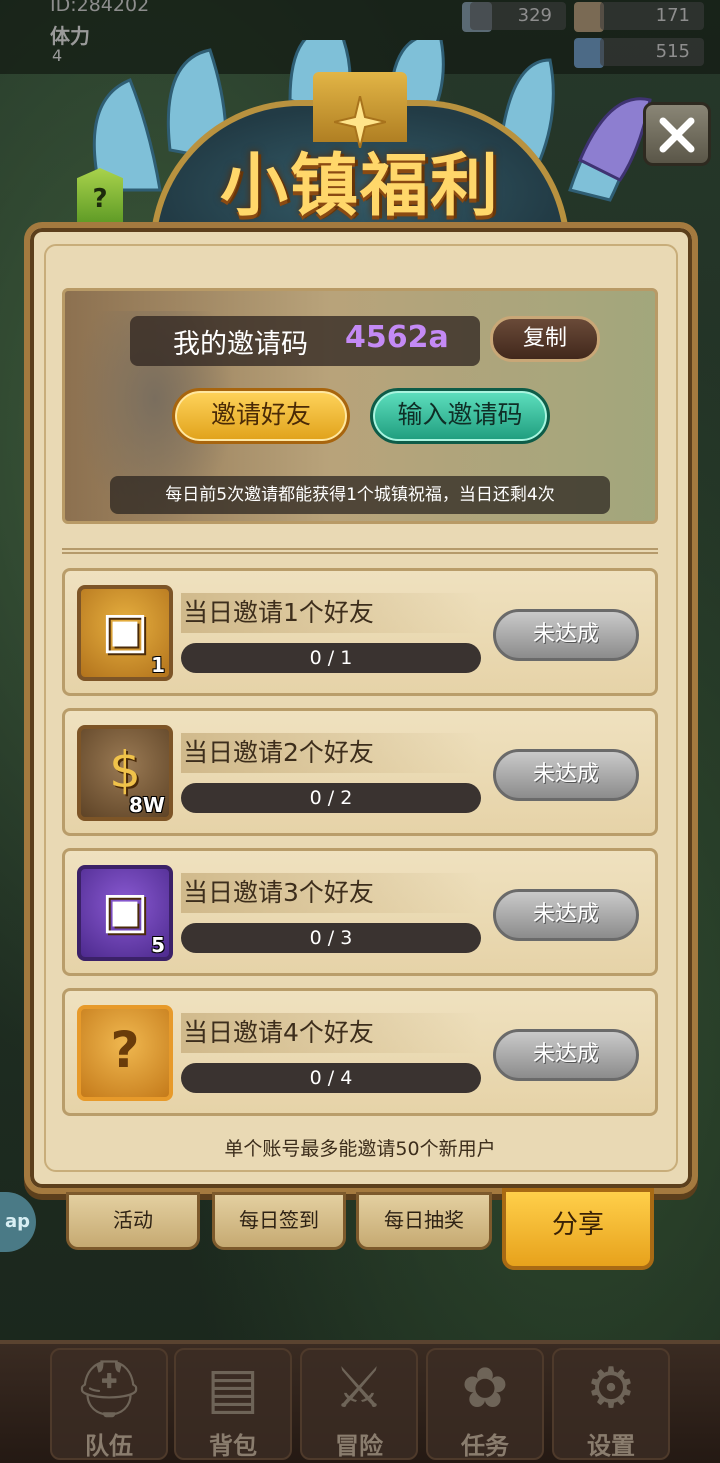 This screenshot has width=720, height=1463. I want to click on divider, so click(360, 551).